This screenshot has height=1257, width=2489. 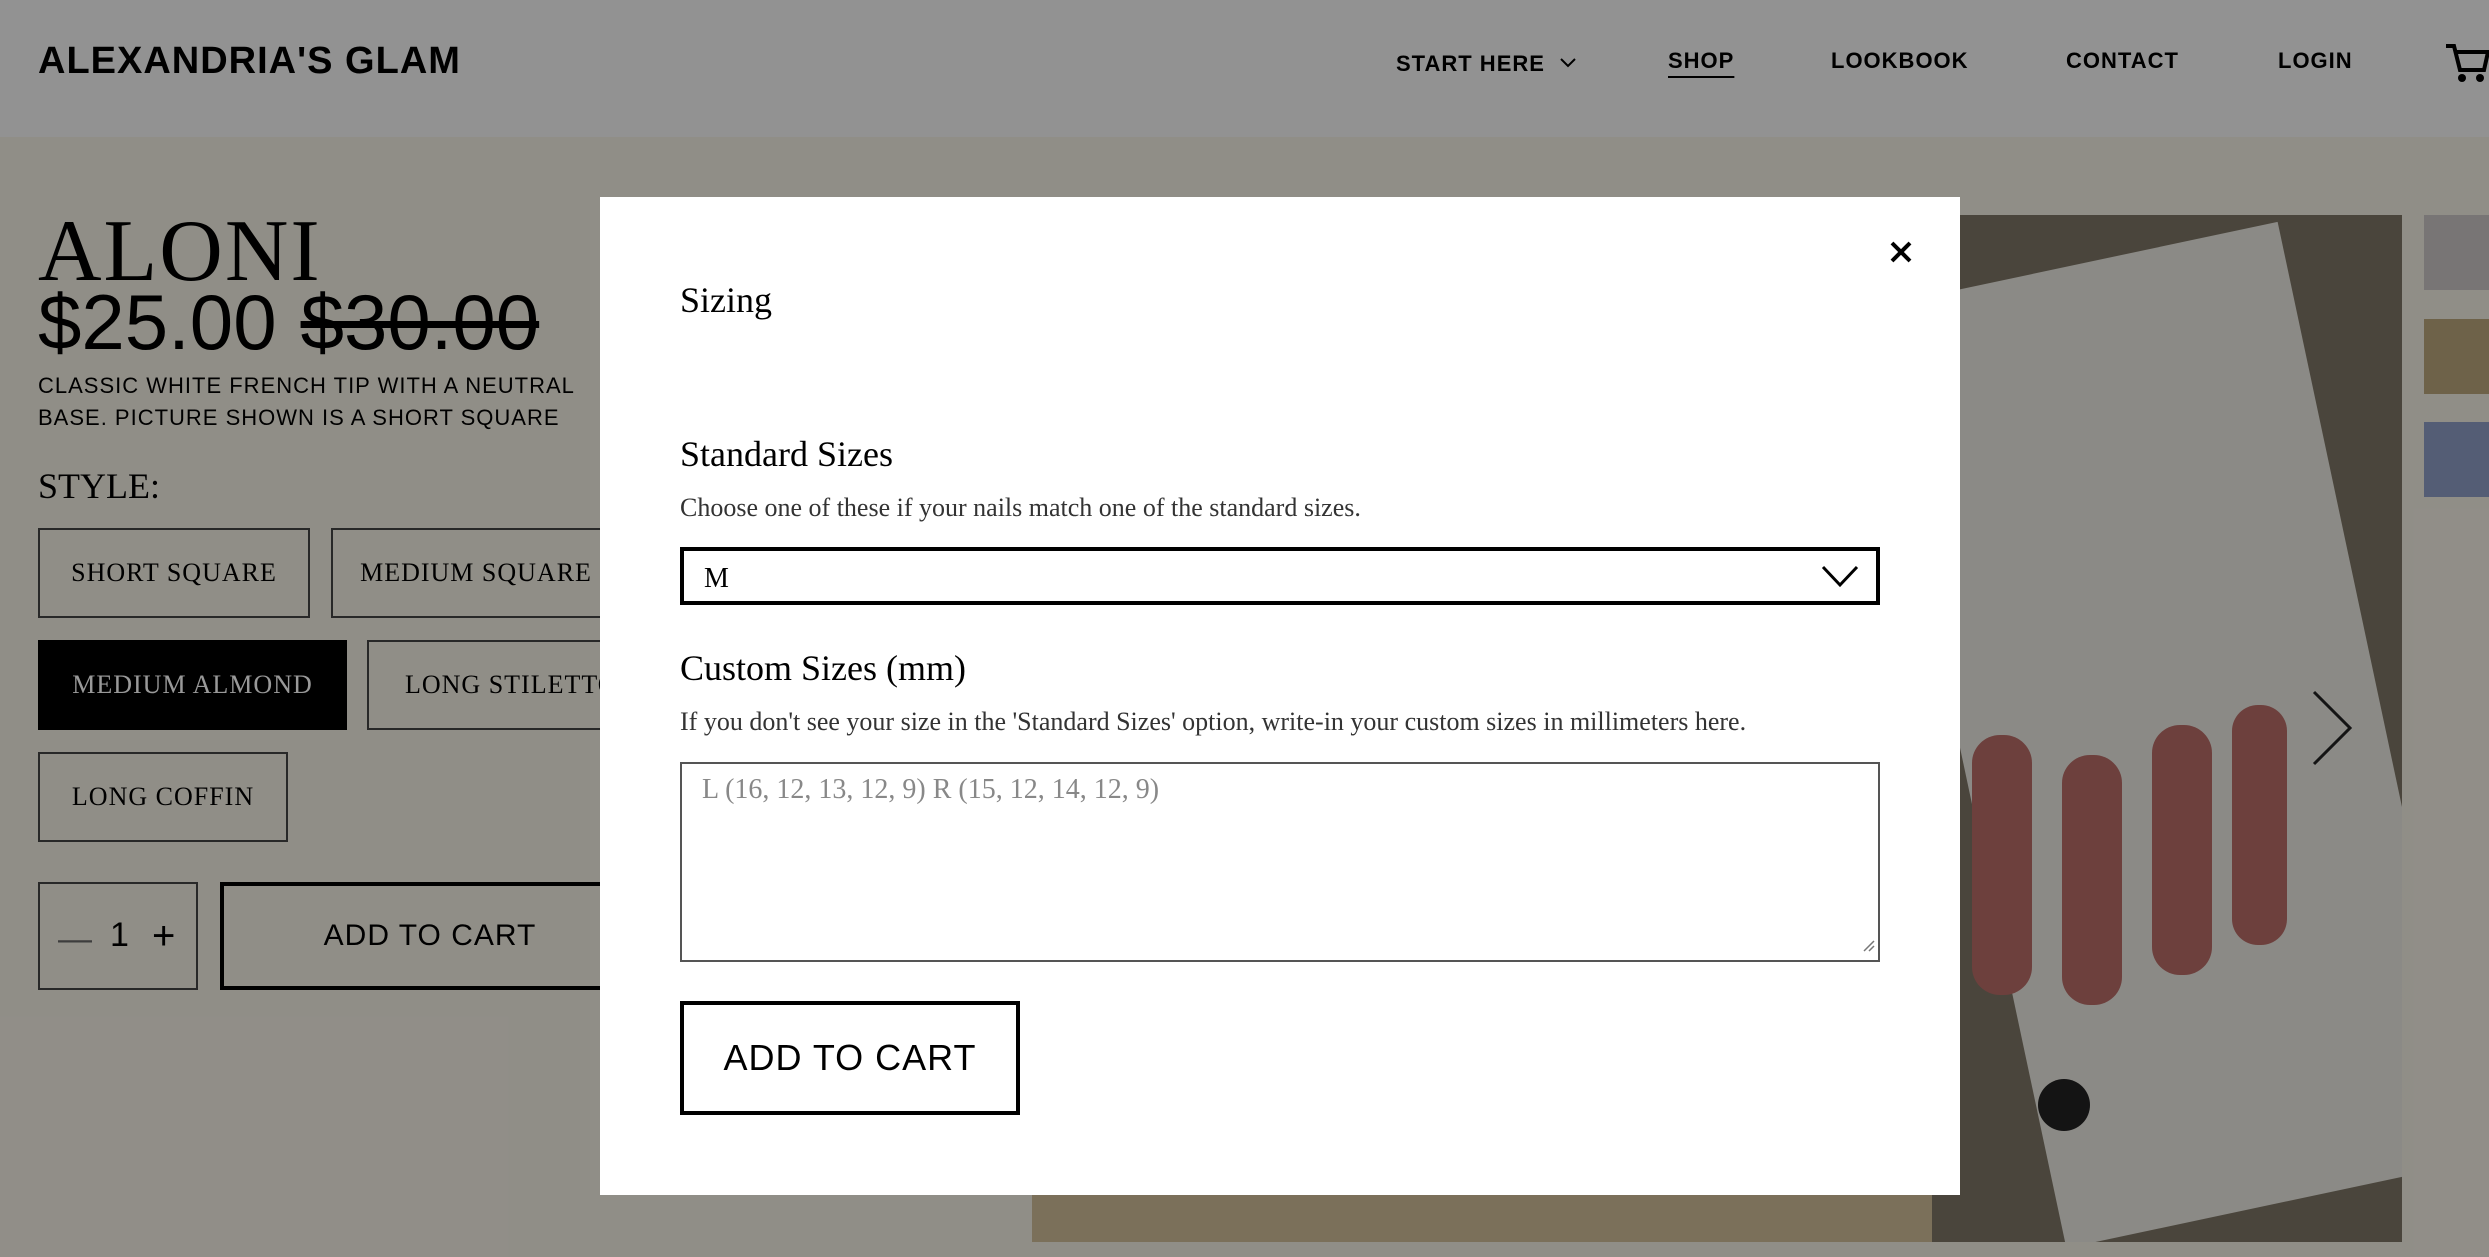 What do you see at coordinates (716, 578) in the screenshot?
I see `standard-size-value: M` at bounding box center [716, 578].